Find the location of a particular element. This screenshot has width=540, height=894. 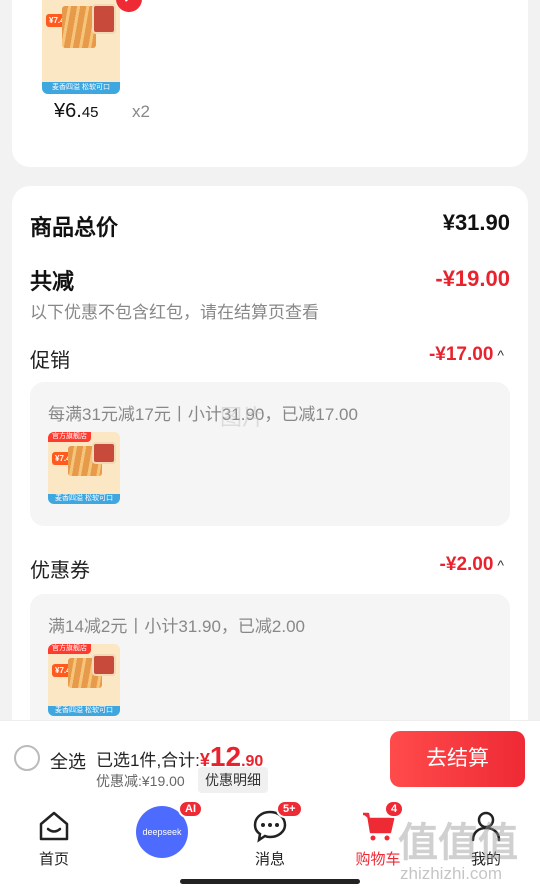

select-all-label: 全选 is located at coordinates (68, 761).